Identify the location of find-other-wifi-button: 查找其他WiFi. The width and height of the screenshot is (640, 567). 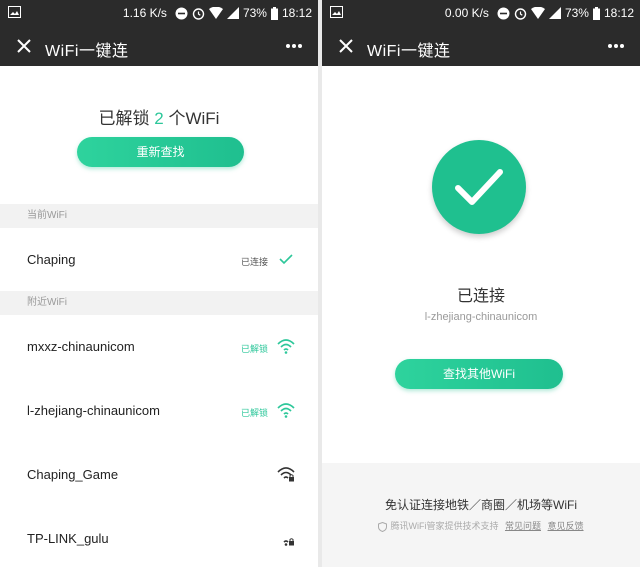
(479, 374).